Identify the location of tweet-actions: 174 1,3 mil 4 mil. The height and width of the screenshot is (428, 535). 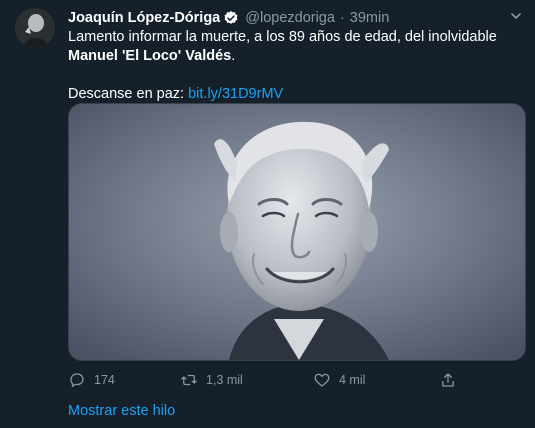
(263, 380).